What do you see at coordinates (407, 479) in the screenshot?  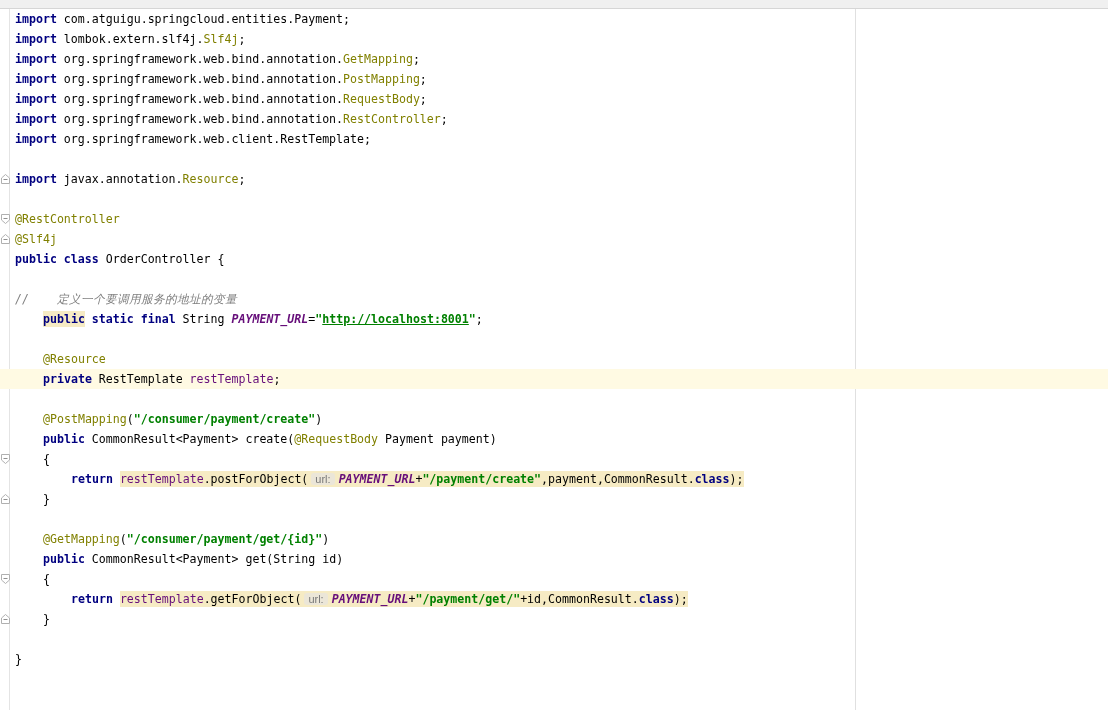 I see `code-line: return restTemplate.postForObject( url: PAYMENT_URL+"/payment/create",payment,CommonResult.class);` at bounding box center [407, 479].